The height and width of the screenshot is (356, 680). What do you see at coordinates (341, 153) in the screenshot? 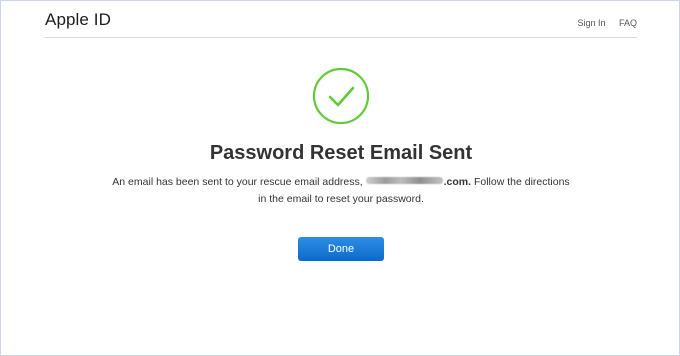
I see `page-title: Password Reset Email Sent` at bounding box center [341, 153].